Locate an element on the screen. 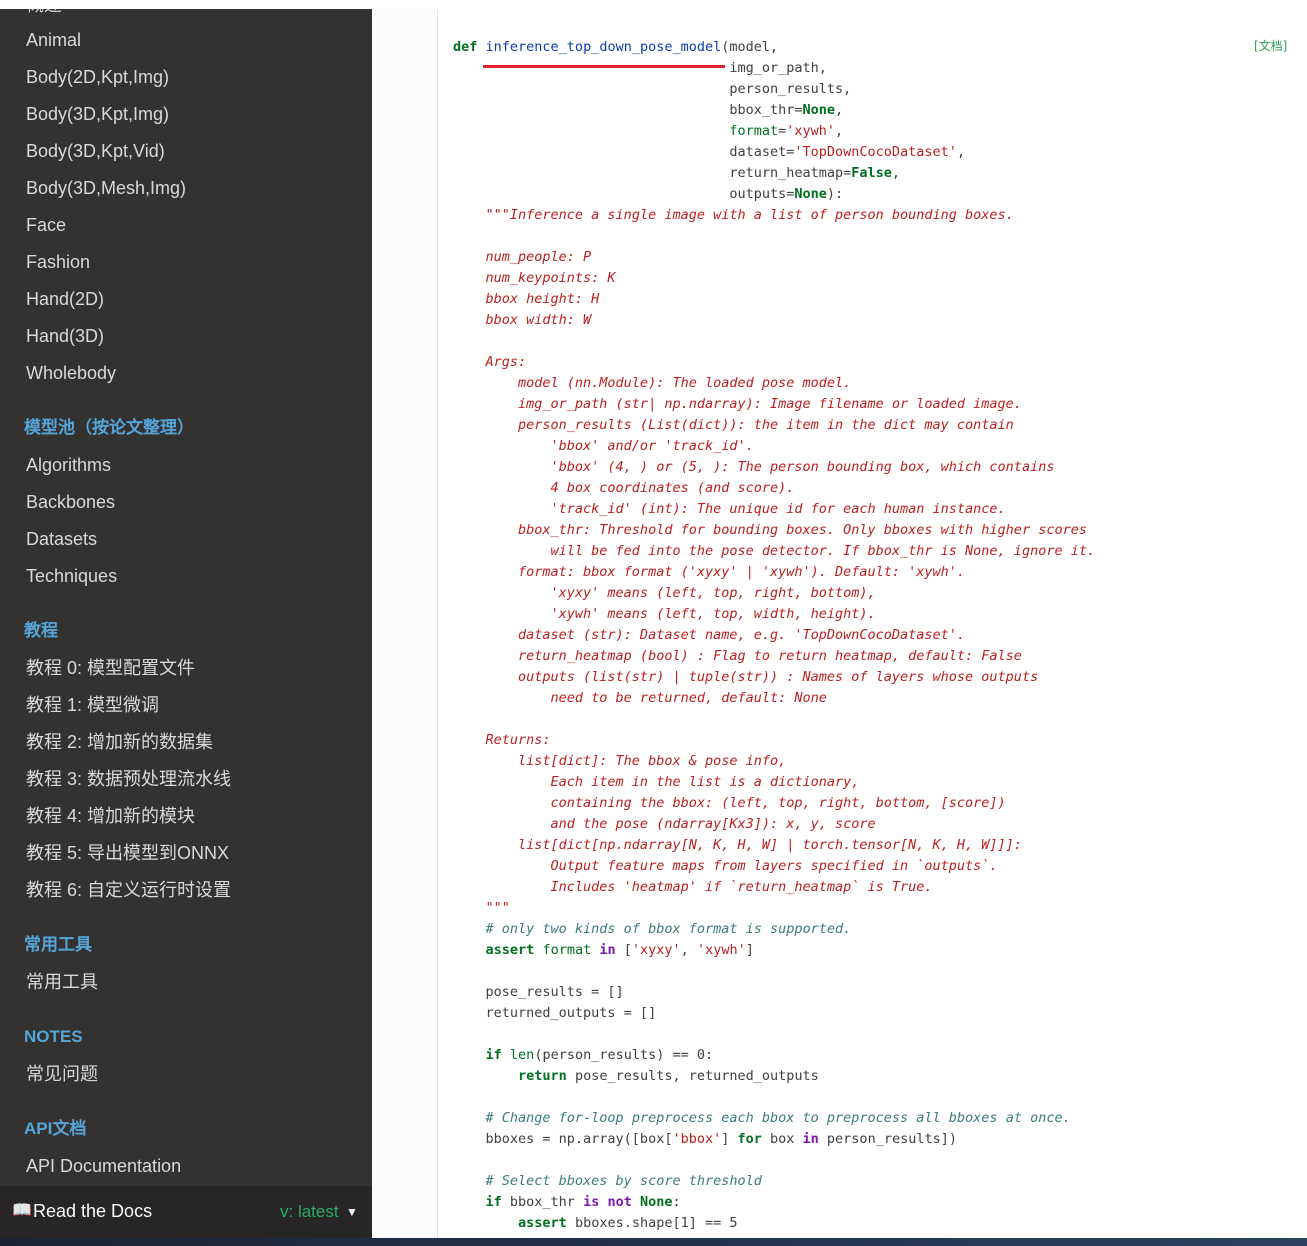  sidebar-item-techniques: Techniques is located at coordinates (71, 576).